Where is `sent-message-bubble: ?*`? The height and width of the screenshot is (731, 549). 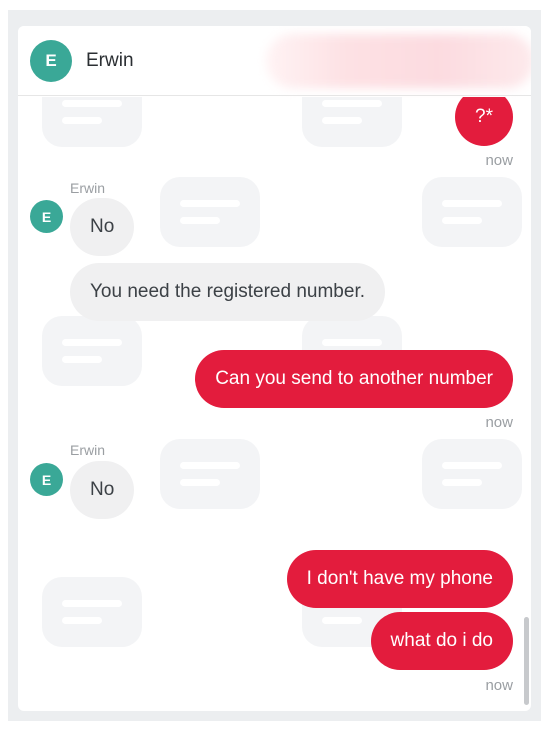
sent-message-bubble: ?* is located at coordinates (484, 121).